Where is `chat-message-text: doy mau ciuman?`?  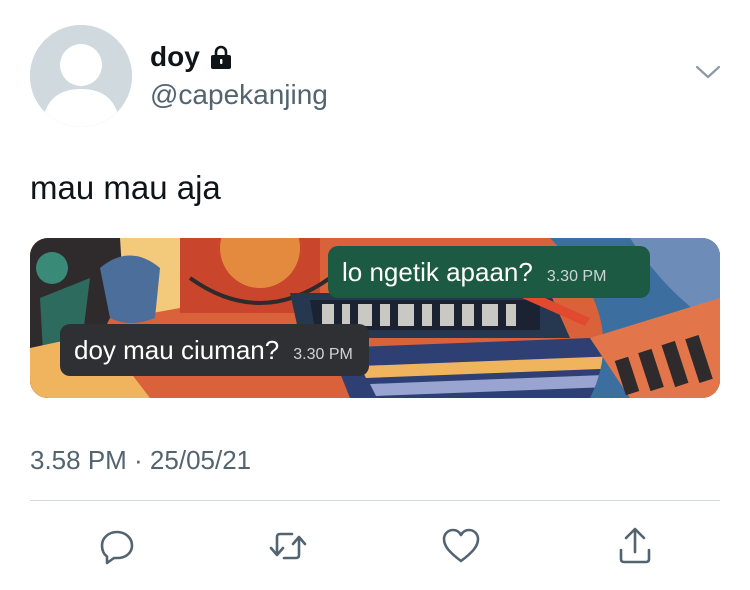 chat-message-text: doy mau ciuman? is located at coordinates (177, 349).